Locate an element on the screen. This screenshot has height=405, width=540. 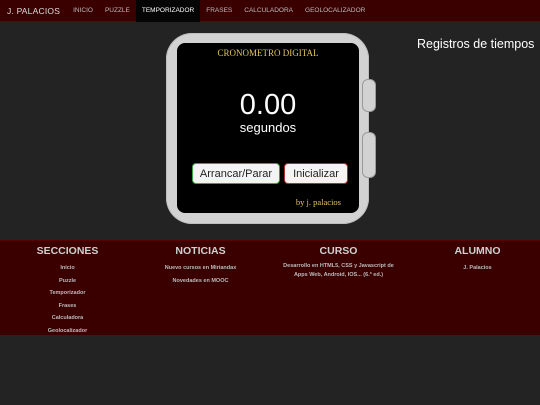
footer-link-puzzle: Puzzle is located at coordinates (67, 281).